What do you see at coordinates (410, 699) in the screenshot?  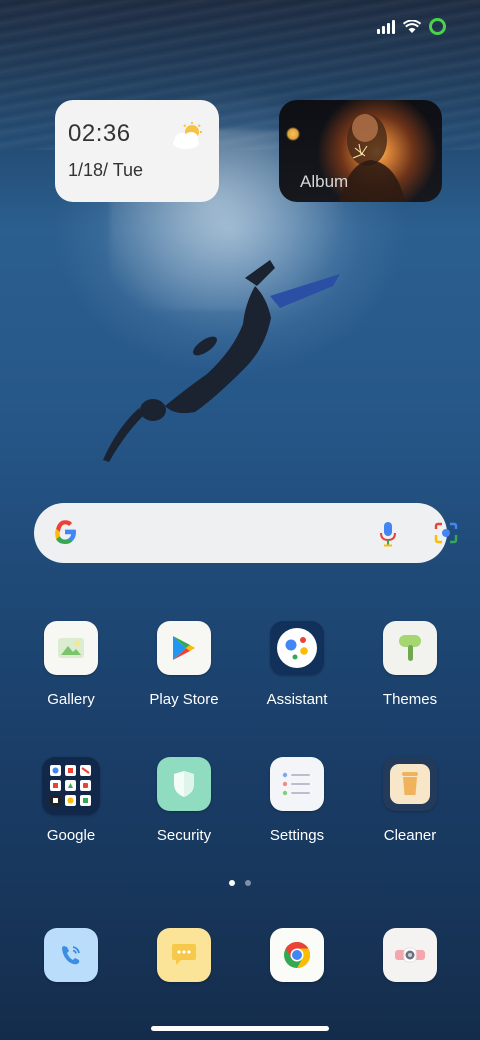 I see `app-label: Themes` at bounding box center [410, 699].